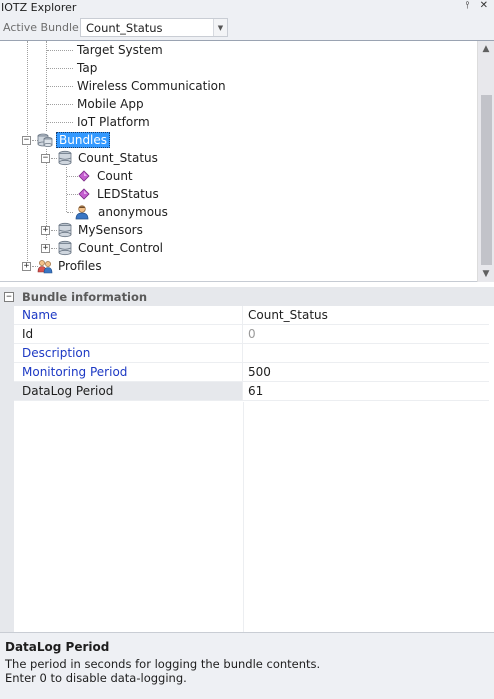  What do you see at coordinates (7, 469) in the screenshot?
I see `property-grid-gutter` at bounding box center [7, 469].